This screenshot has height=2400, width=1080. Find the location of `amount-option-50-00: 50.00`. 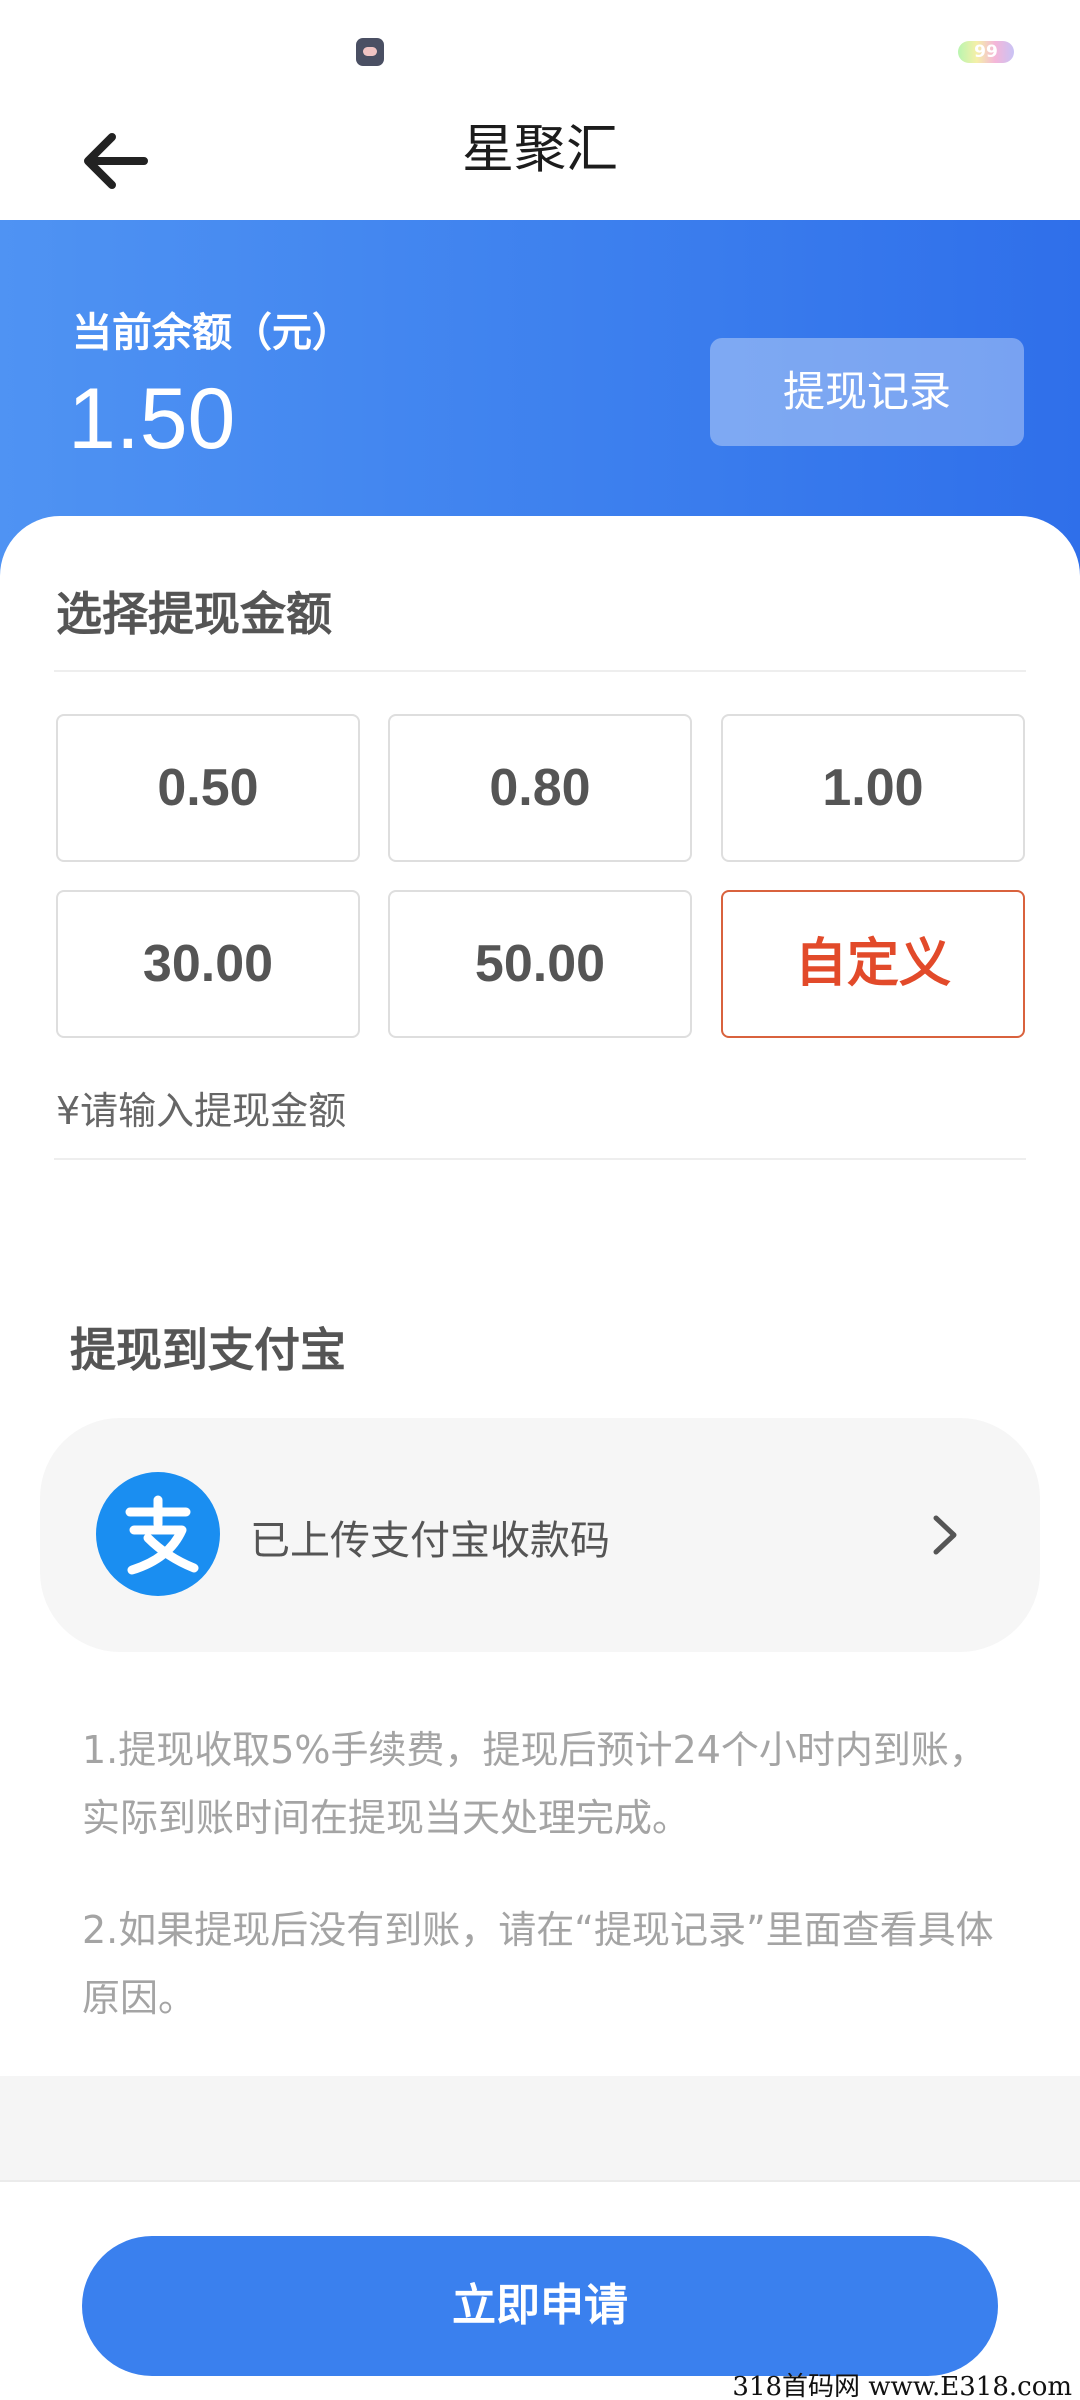

amount-option-50-00: 50.00 is located at coordinates (540, 964).